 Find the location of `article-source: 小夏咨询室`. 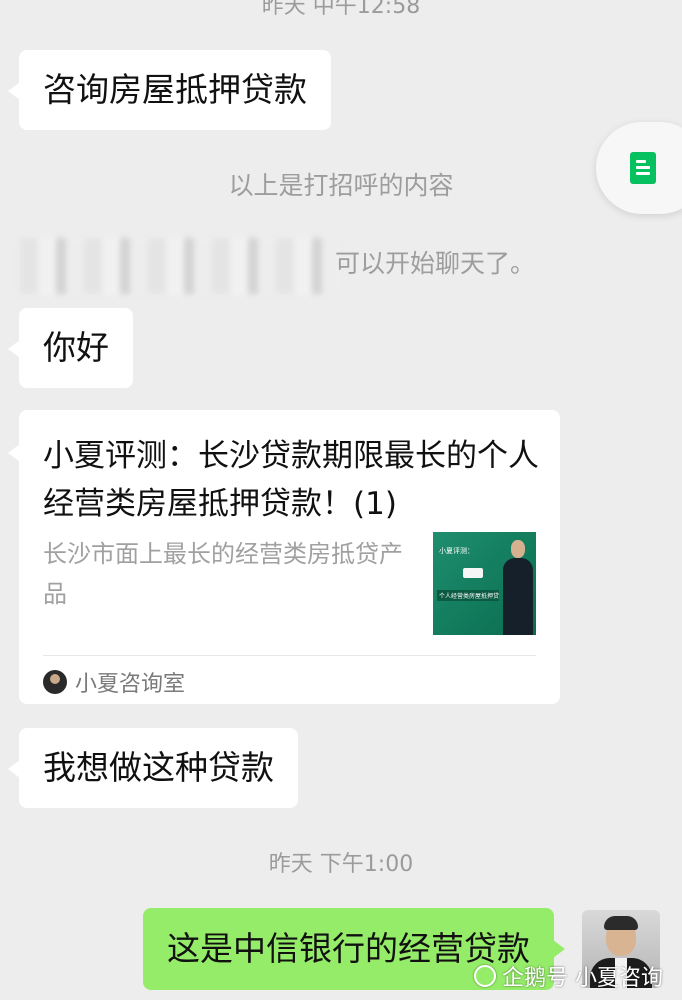

article-source: 小夏咨询室 is located at coordinates (114, 682).